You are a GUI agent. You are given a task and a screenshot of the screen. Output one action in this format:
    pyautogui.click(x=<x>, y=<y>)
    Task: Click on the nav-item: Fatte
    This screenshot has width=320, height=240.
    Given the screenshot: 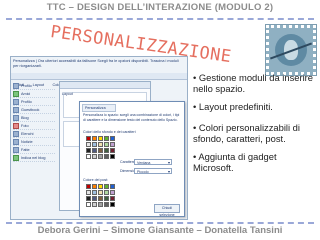 What is the action you would take?
    pyautogui.click(x=34, y=150)
    